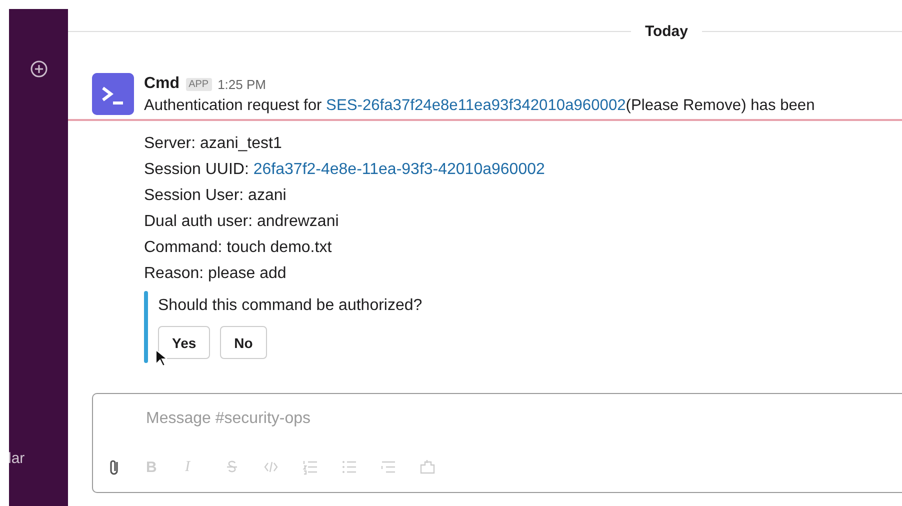  What do you see at coordinates (213, 144) in the screenshot?
I see `detail-line: Server: azani_test1` at bounding box center [213, 144].